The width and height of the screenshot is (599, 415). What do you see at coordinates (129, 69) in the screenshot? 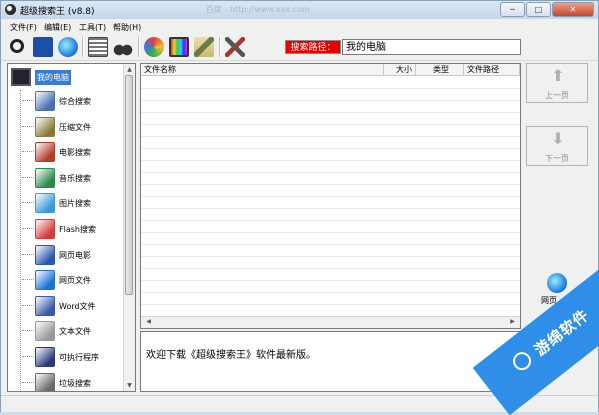
I see `scroll-up-icon: ▲` at bounding box center [129, 69].